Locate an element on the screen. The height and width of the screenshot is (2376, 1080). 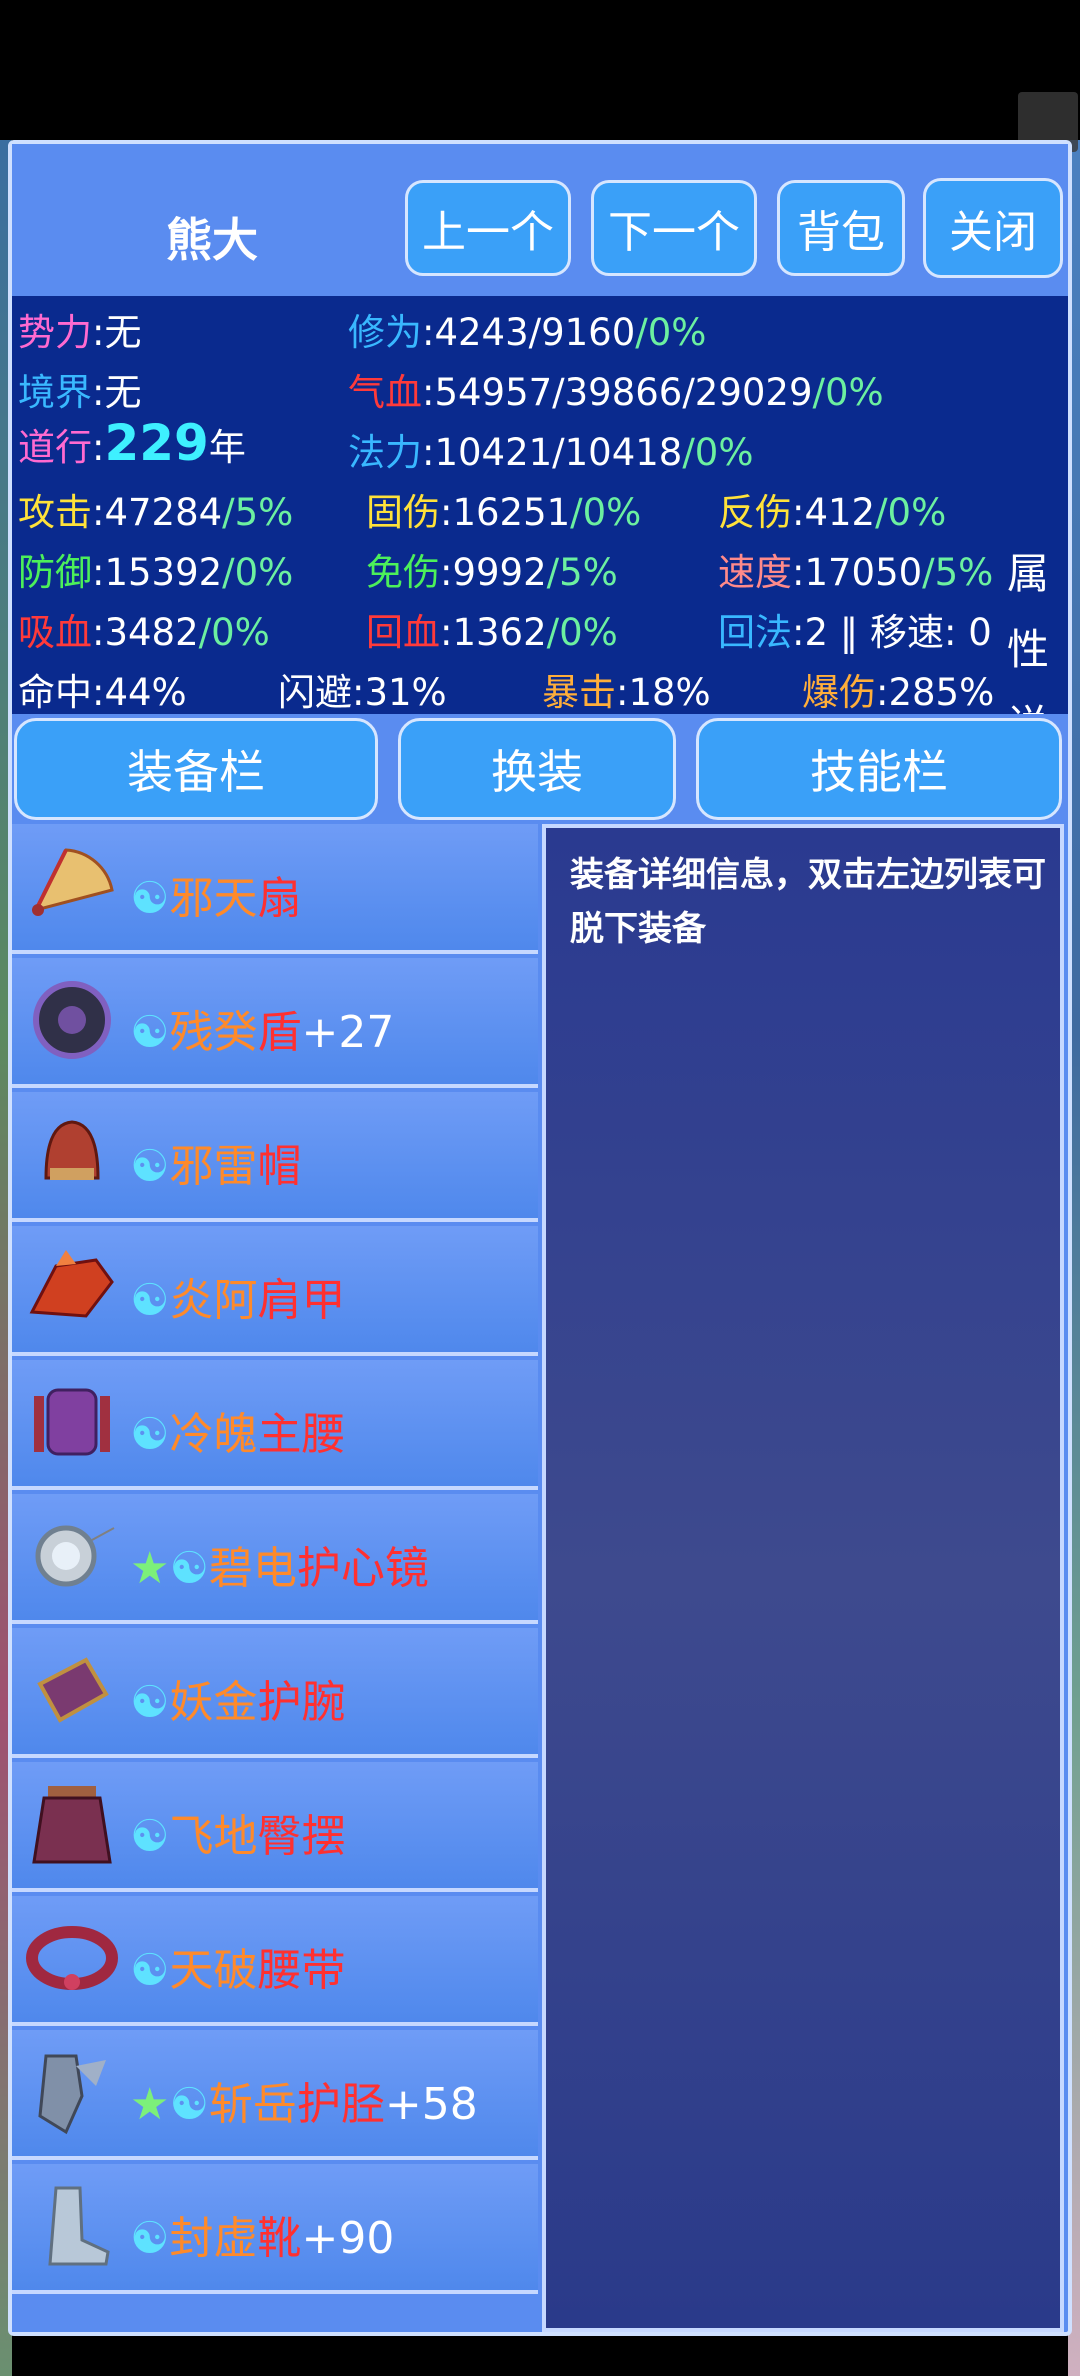
bag-button: 背包 is located at coordinates (841, 228).